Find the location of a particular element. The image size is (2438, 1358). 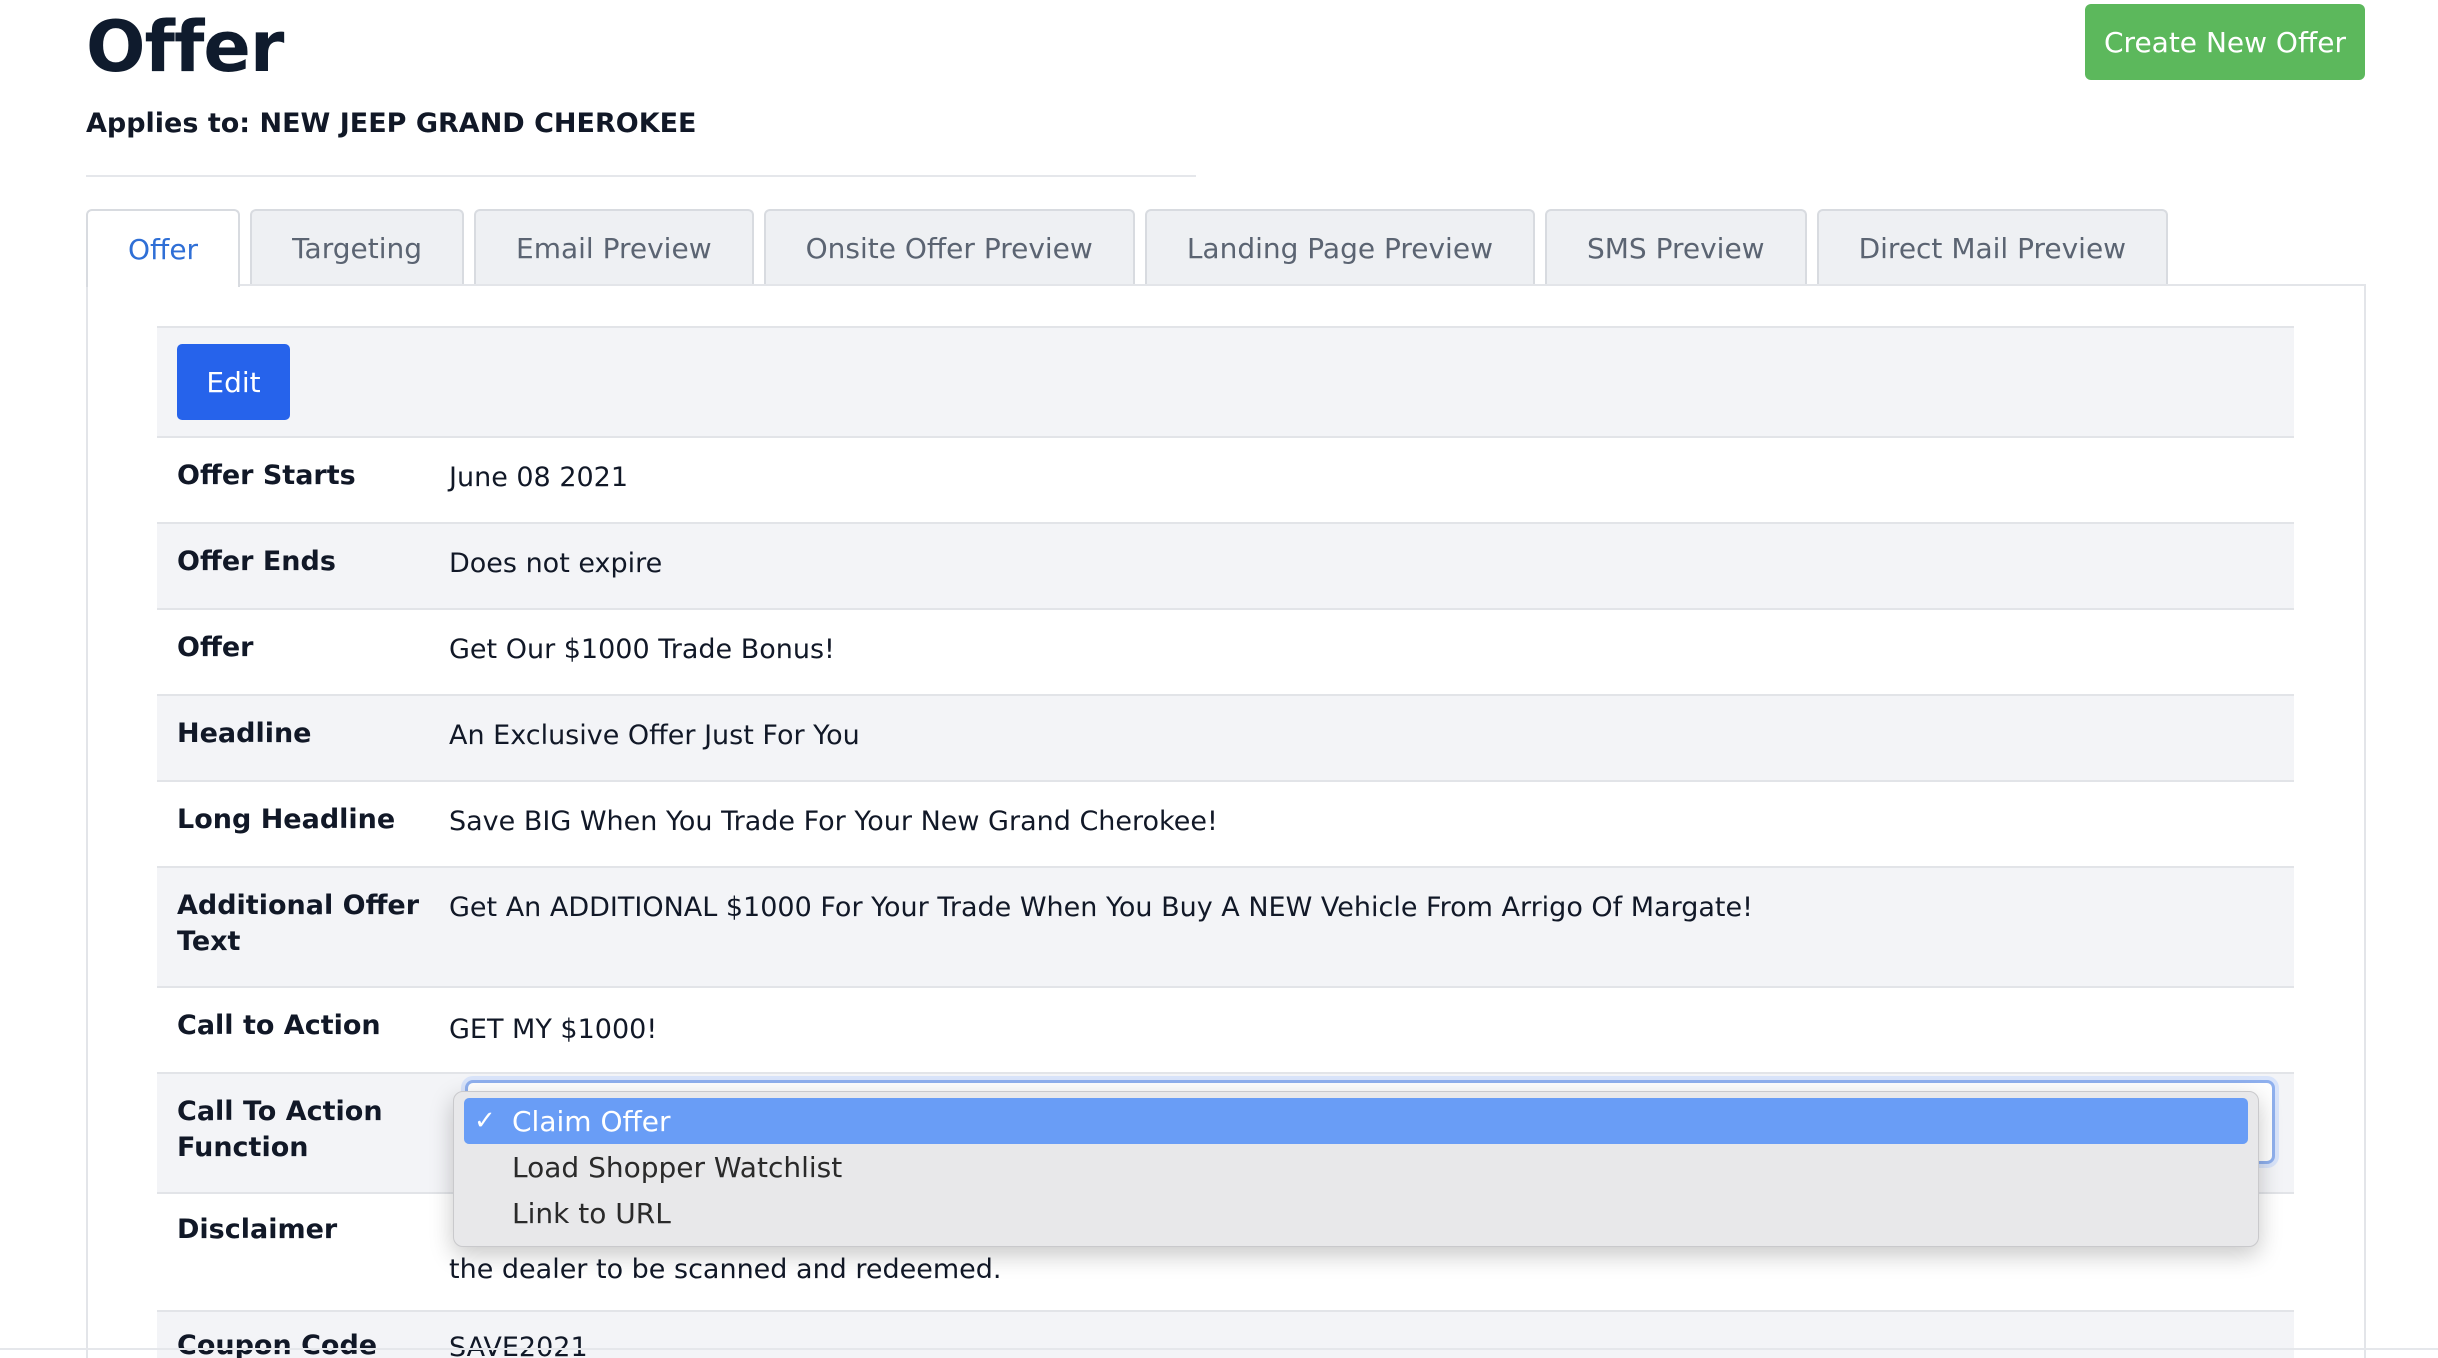

field-value: June 08 2021 is located at coordinates (539, 477).